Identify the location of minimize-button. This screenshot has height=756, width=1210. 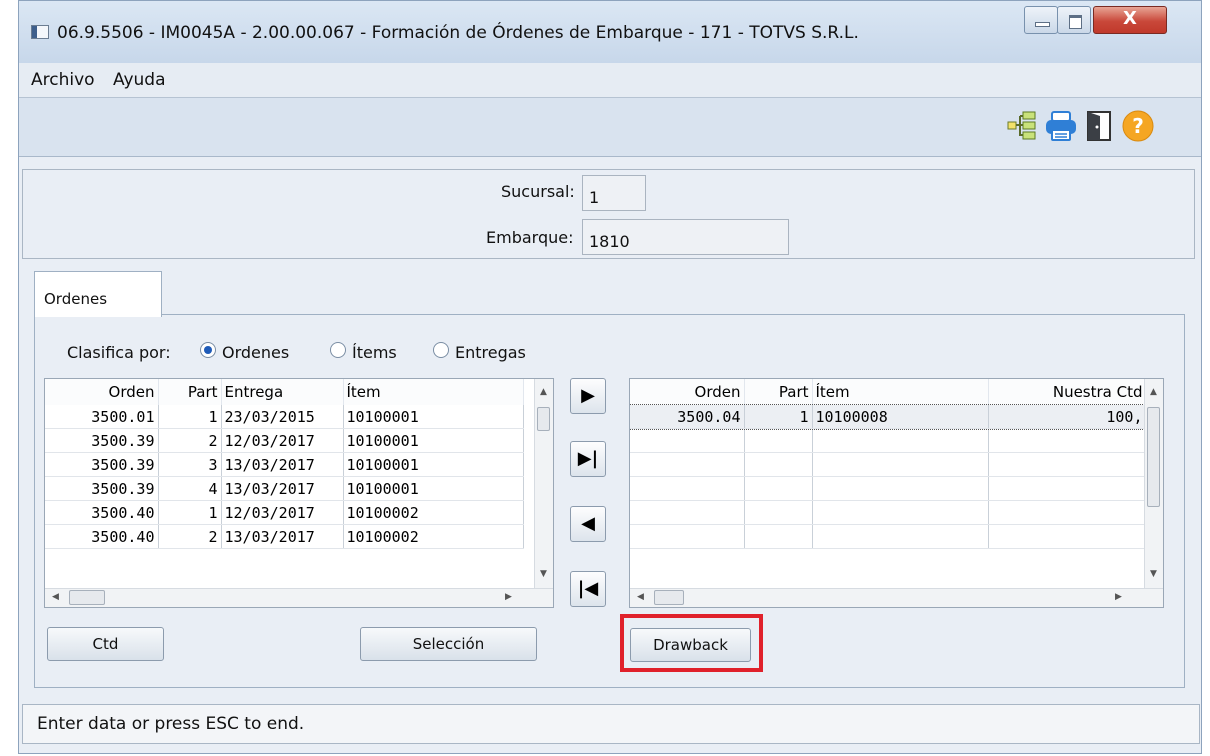
(1041, 20).